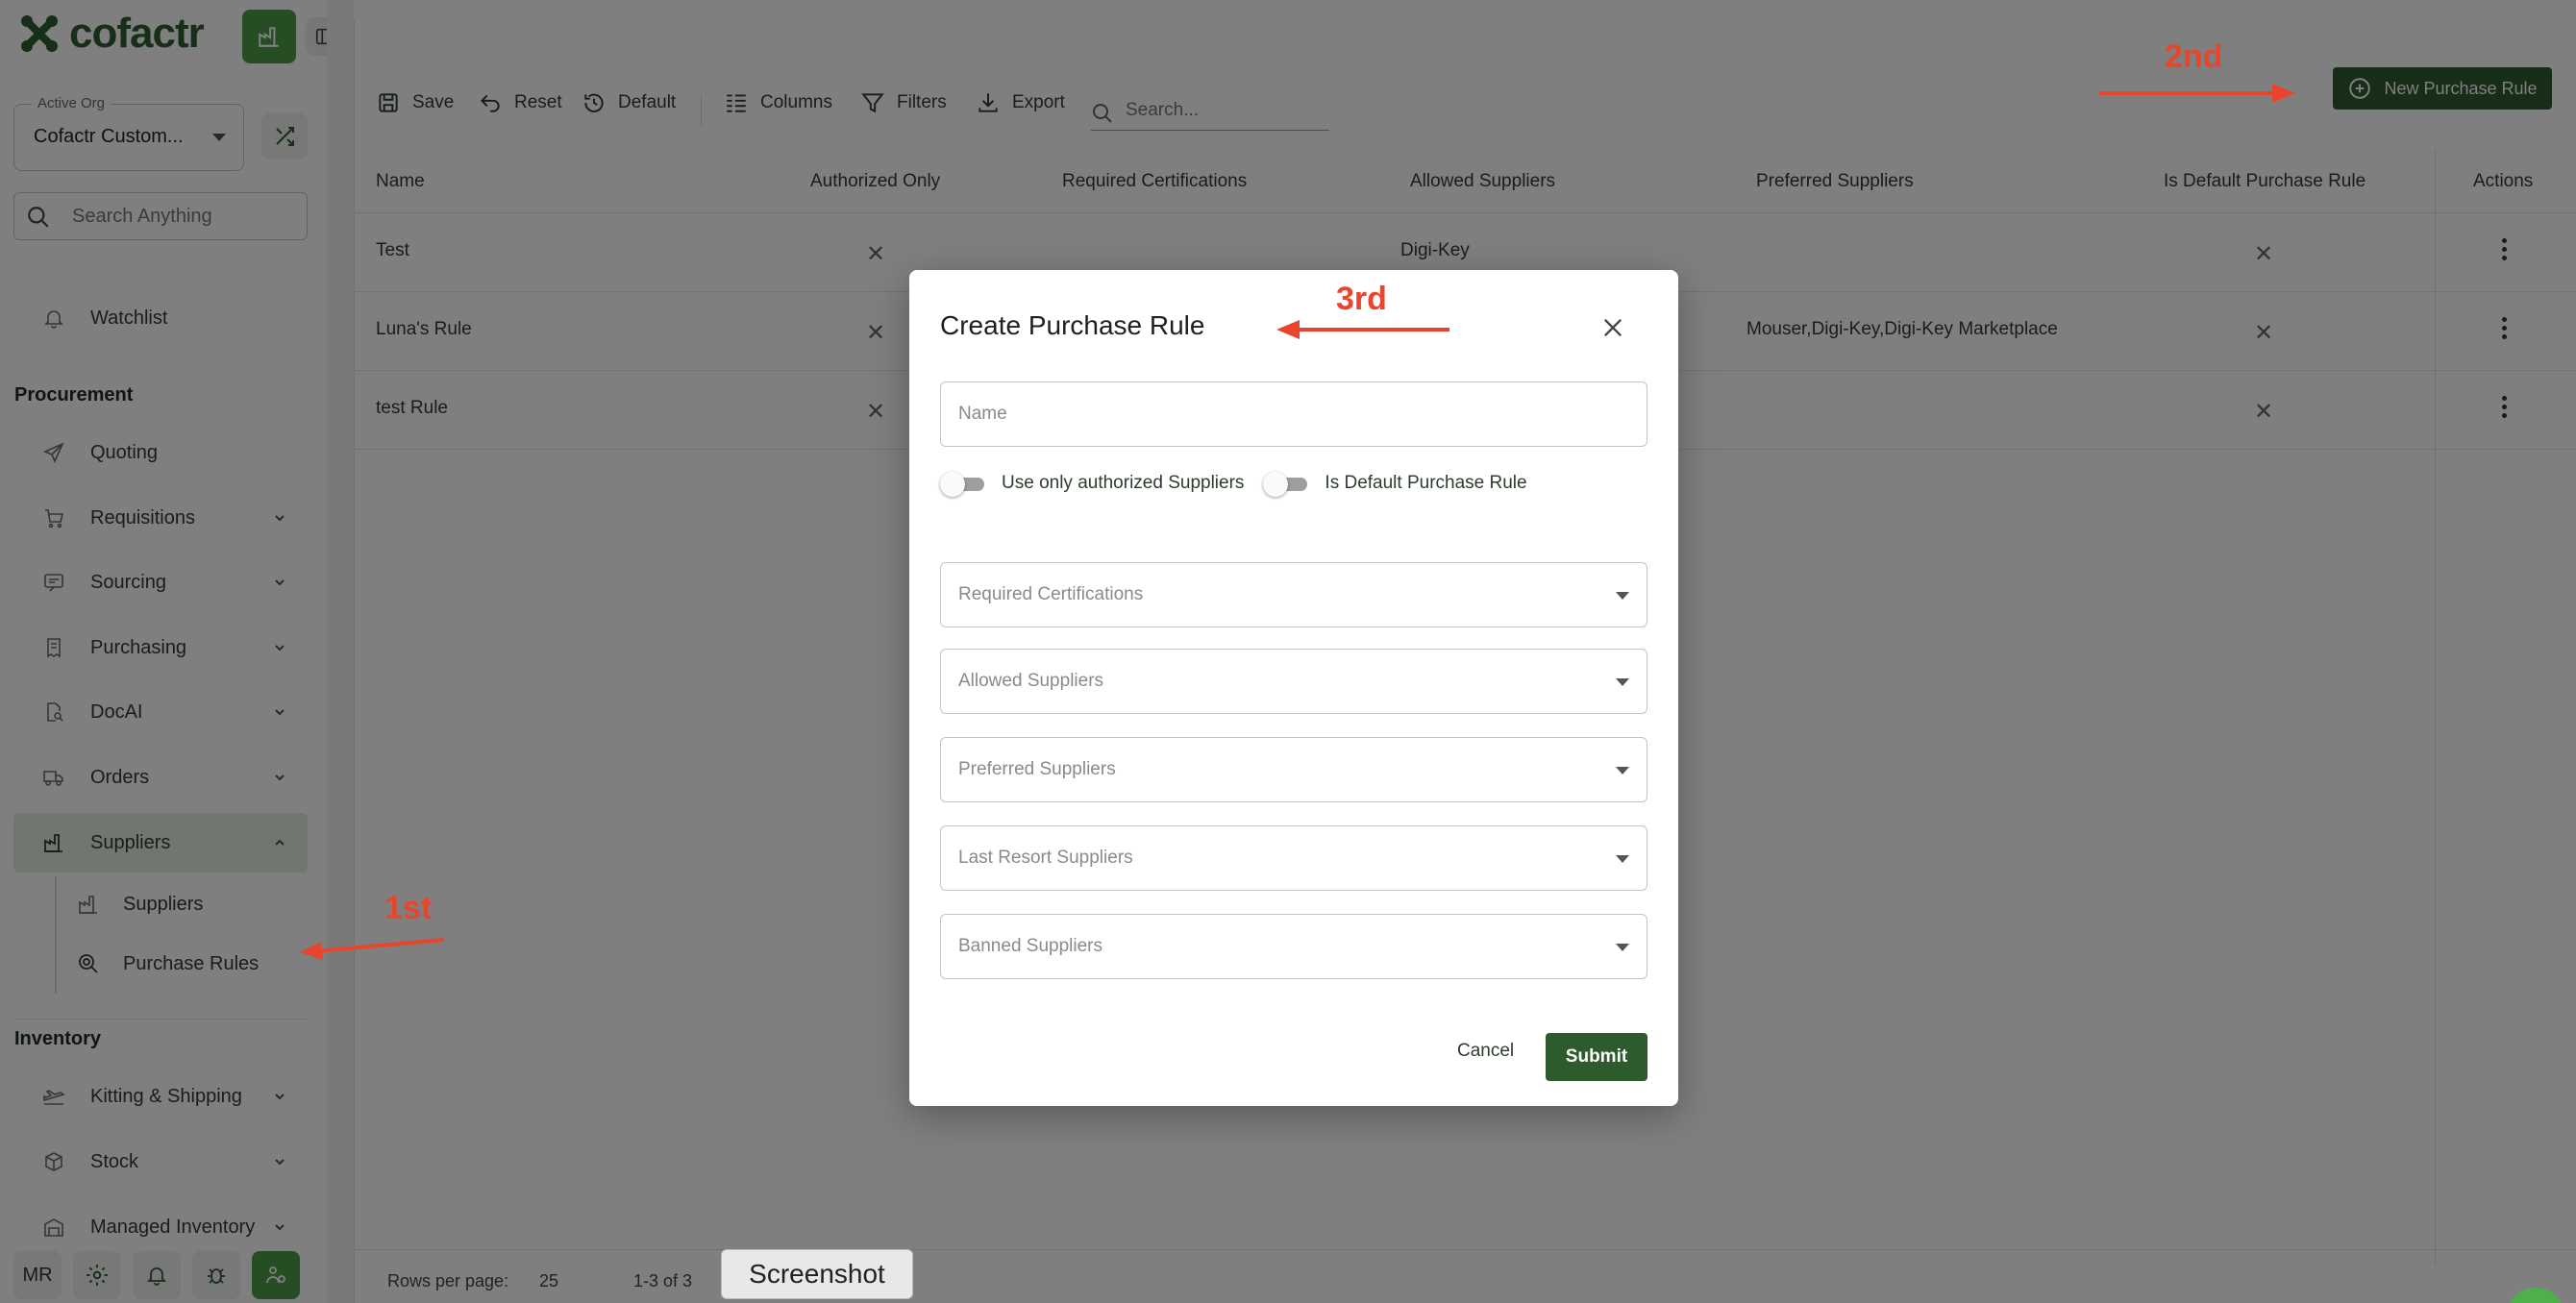 This screenshot has height=1303, width=2576. Describe the element at coordinates (373, 949) in the screenshot. I see `annotation-arrow-1st` at that location.